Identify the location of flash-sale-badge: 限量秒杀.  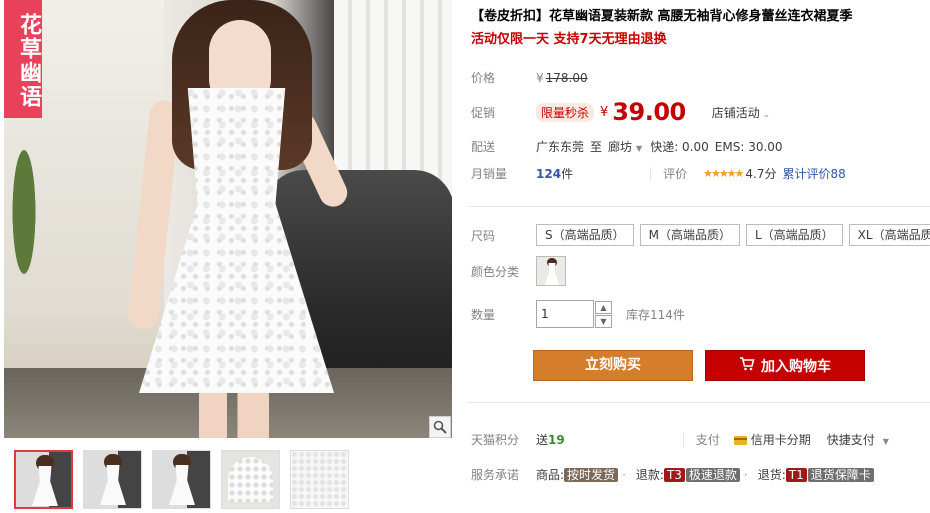
(565, 112).